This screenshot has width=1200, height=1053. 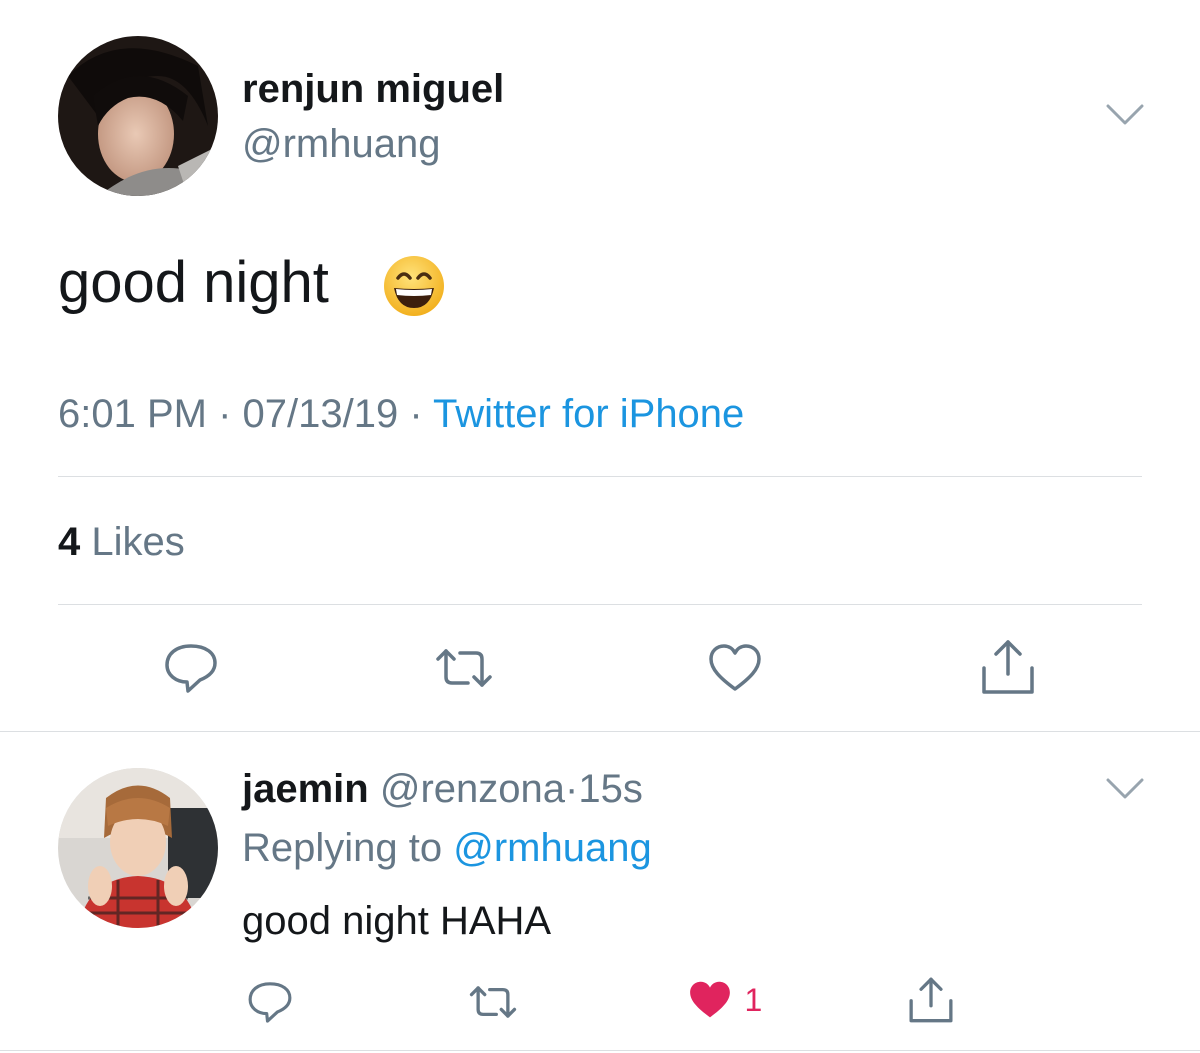 I want to click on tweet-date: 07/13/19, so click(x=320, y=414).